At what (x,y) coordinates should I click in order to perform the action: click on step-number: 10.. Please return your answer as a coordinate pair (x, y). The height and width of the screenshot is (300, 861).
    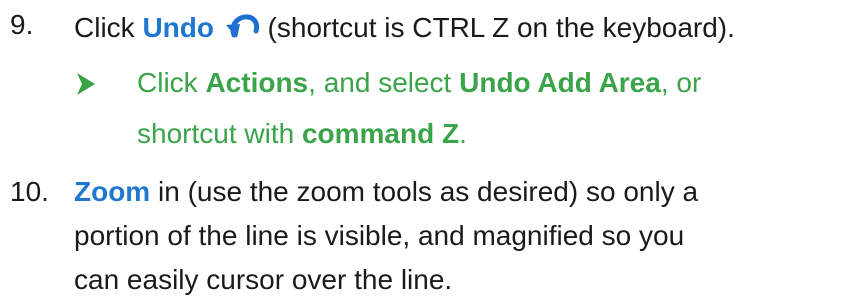
    Looking at the image, I should click on (29, 191).